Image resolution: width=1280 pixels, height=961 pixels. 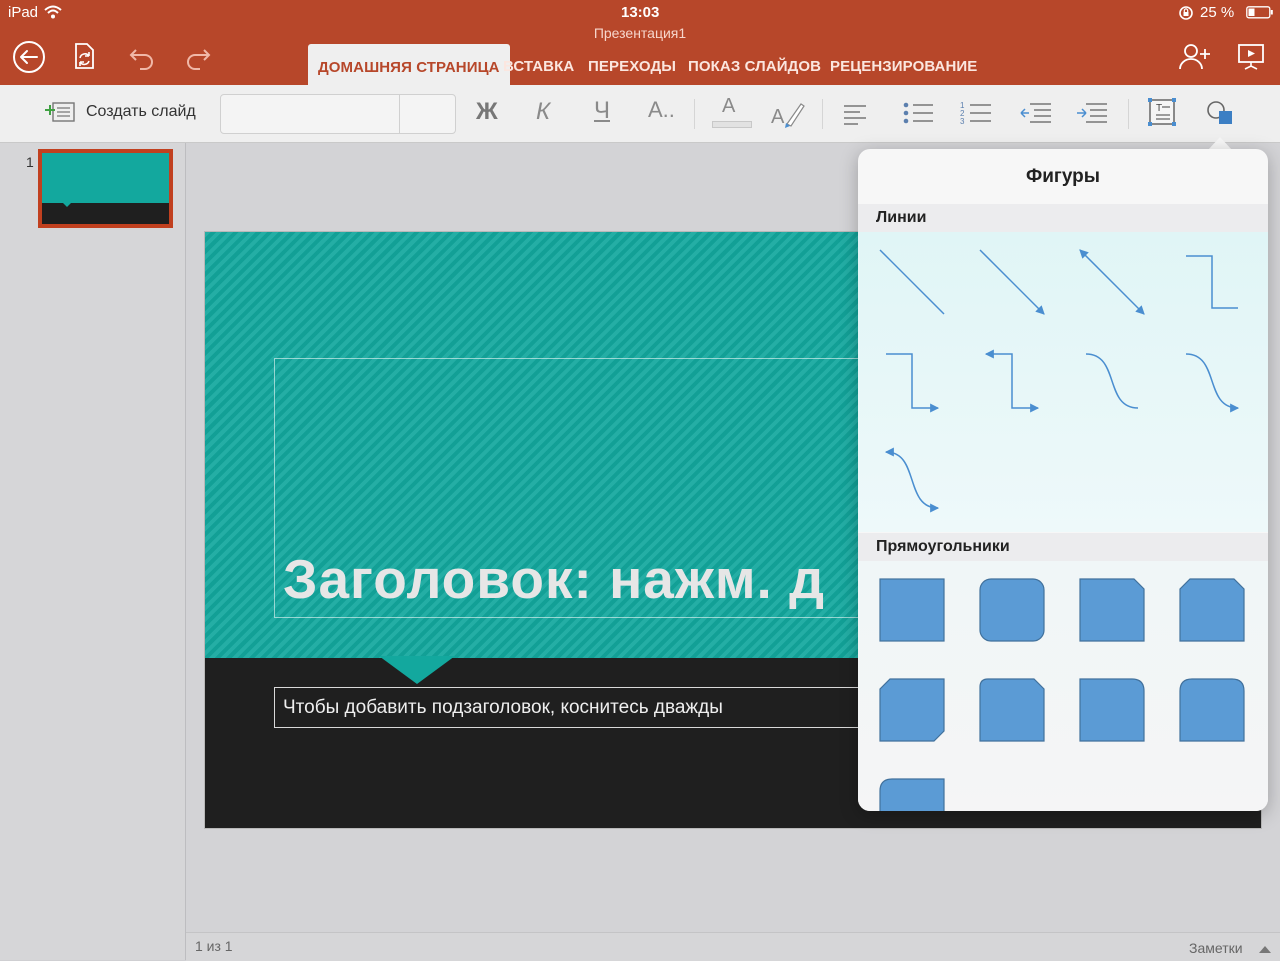 What do you see at coordinates (1265, 950) in the screenshot?
I see `chevron-up-icon` at bounding box center [1265, 950].